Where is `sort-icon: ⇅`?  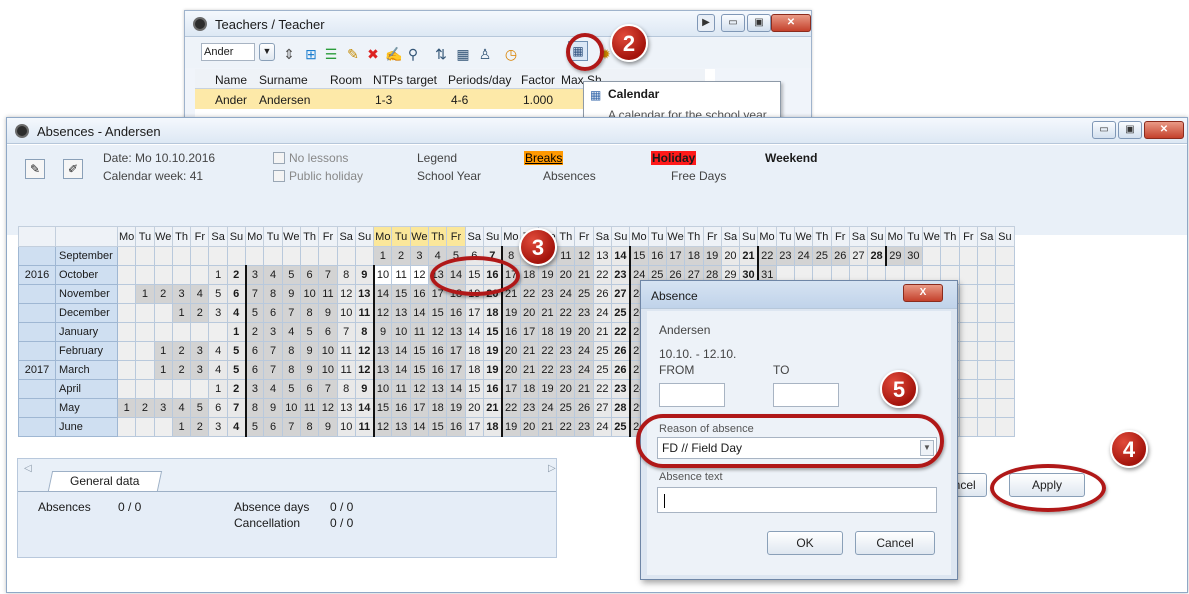
sort-icon: ⇅ is located at coordinates (441, 54).